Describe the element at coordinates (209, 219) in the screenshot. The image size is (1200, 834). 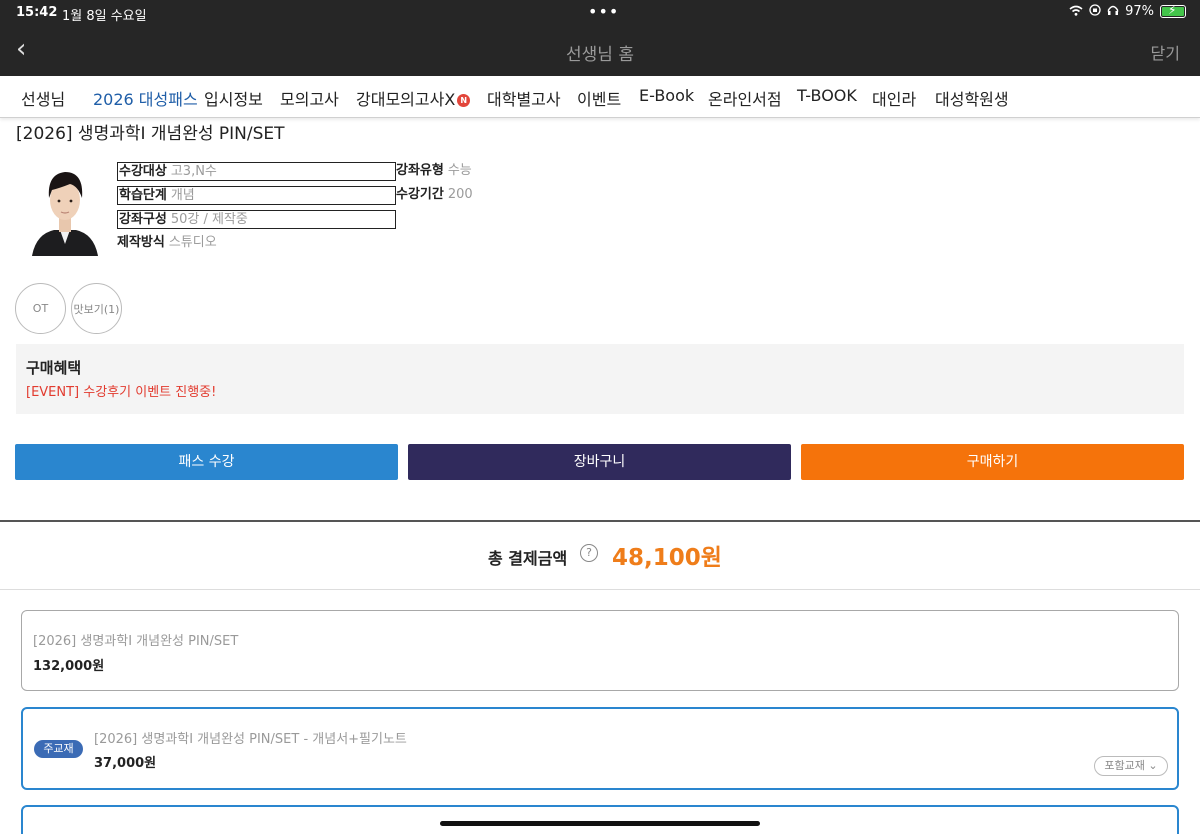
I see `info-composition-value: 50강 / 제작중` at that location.